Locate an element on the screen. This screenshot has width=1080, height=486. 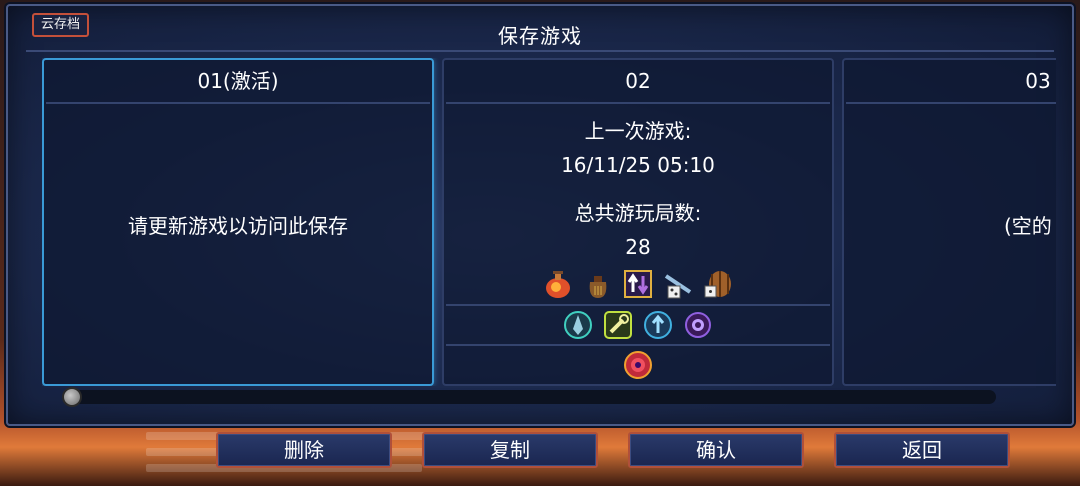
eye-portal-icon is located at coordinates (698, 325).